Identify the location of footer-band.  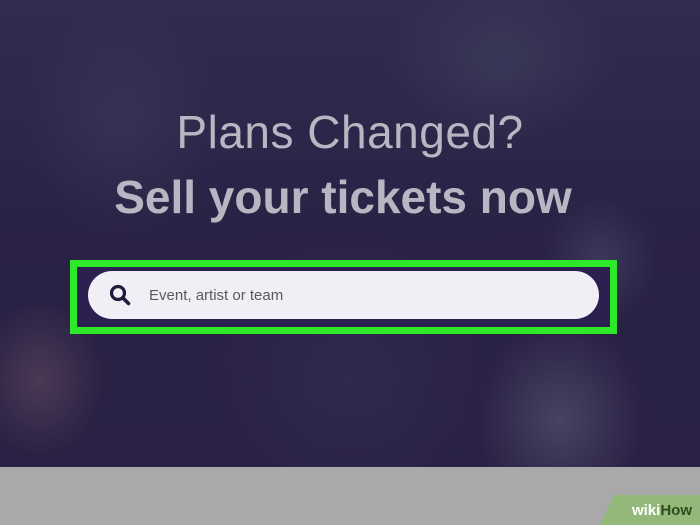
(350, 496).